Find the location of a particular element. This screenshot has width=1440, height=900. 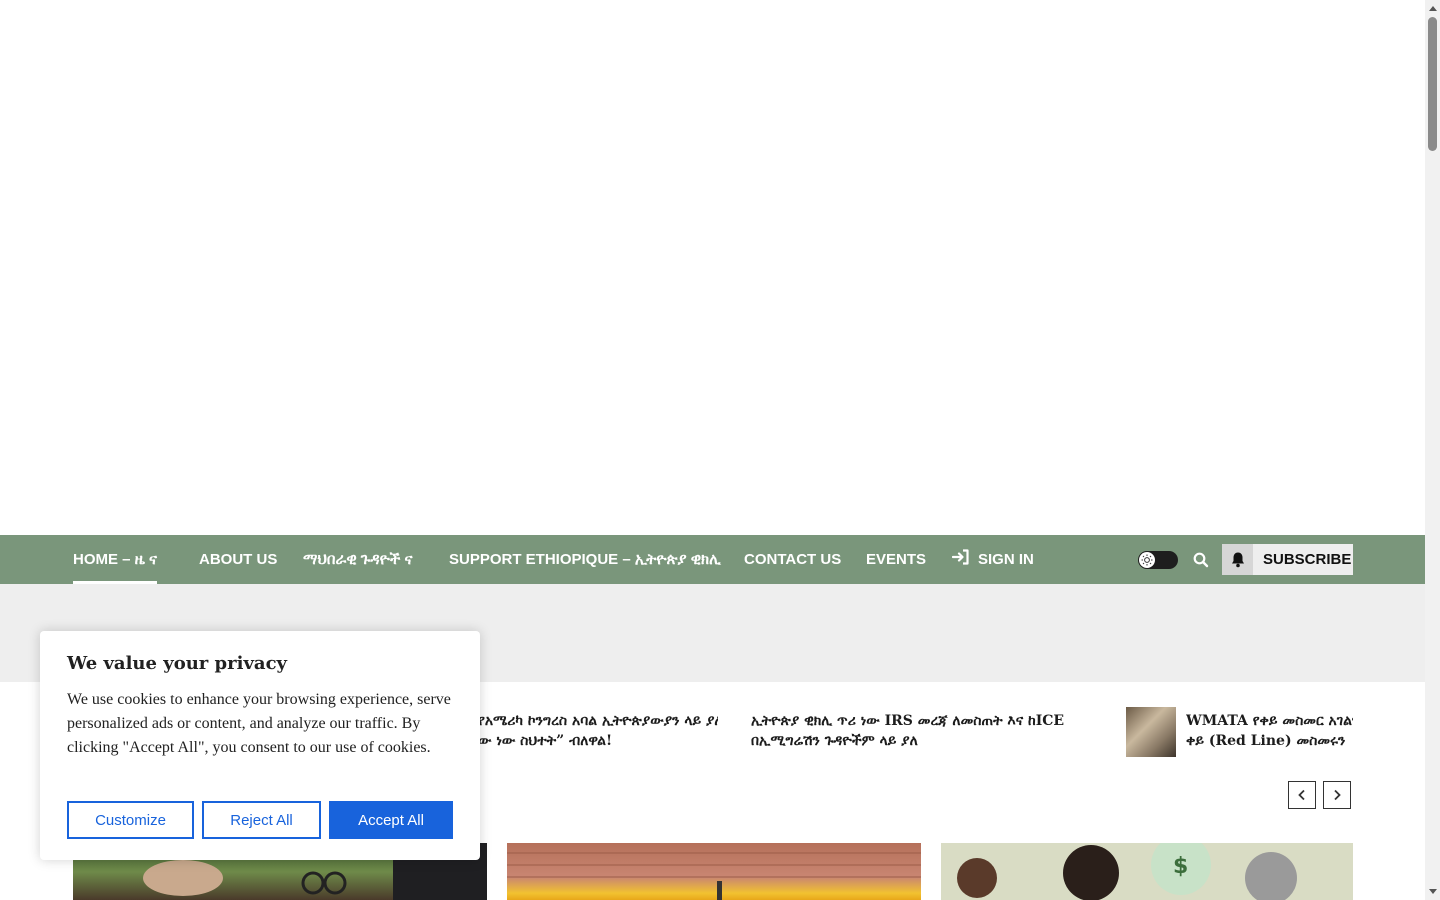

cookie-title: We value your privacy is located at coordinates (177, 663).